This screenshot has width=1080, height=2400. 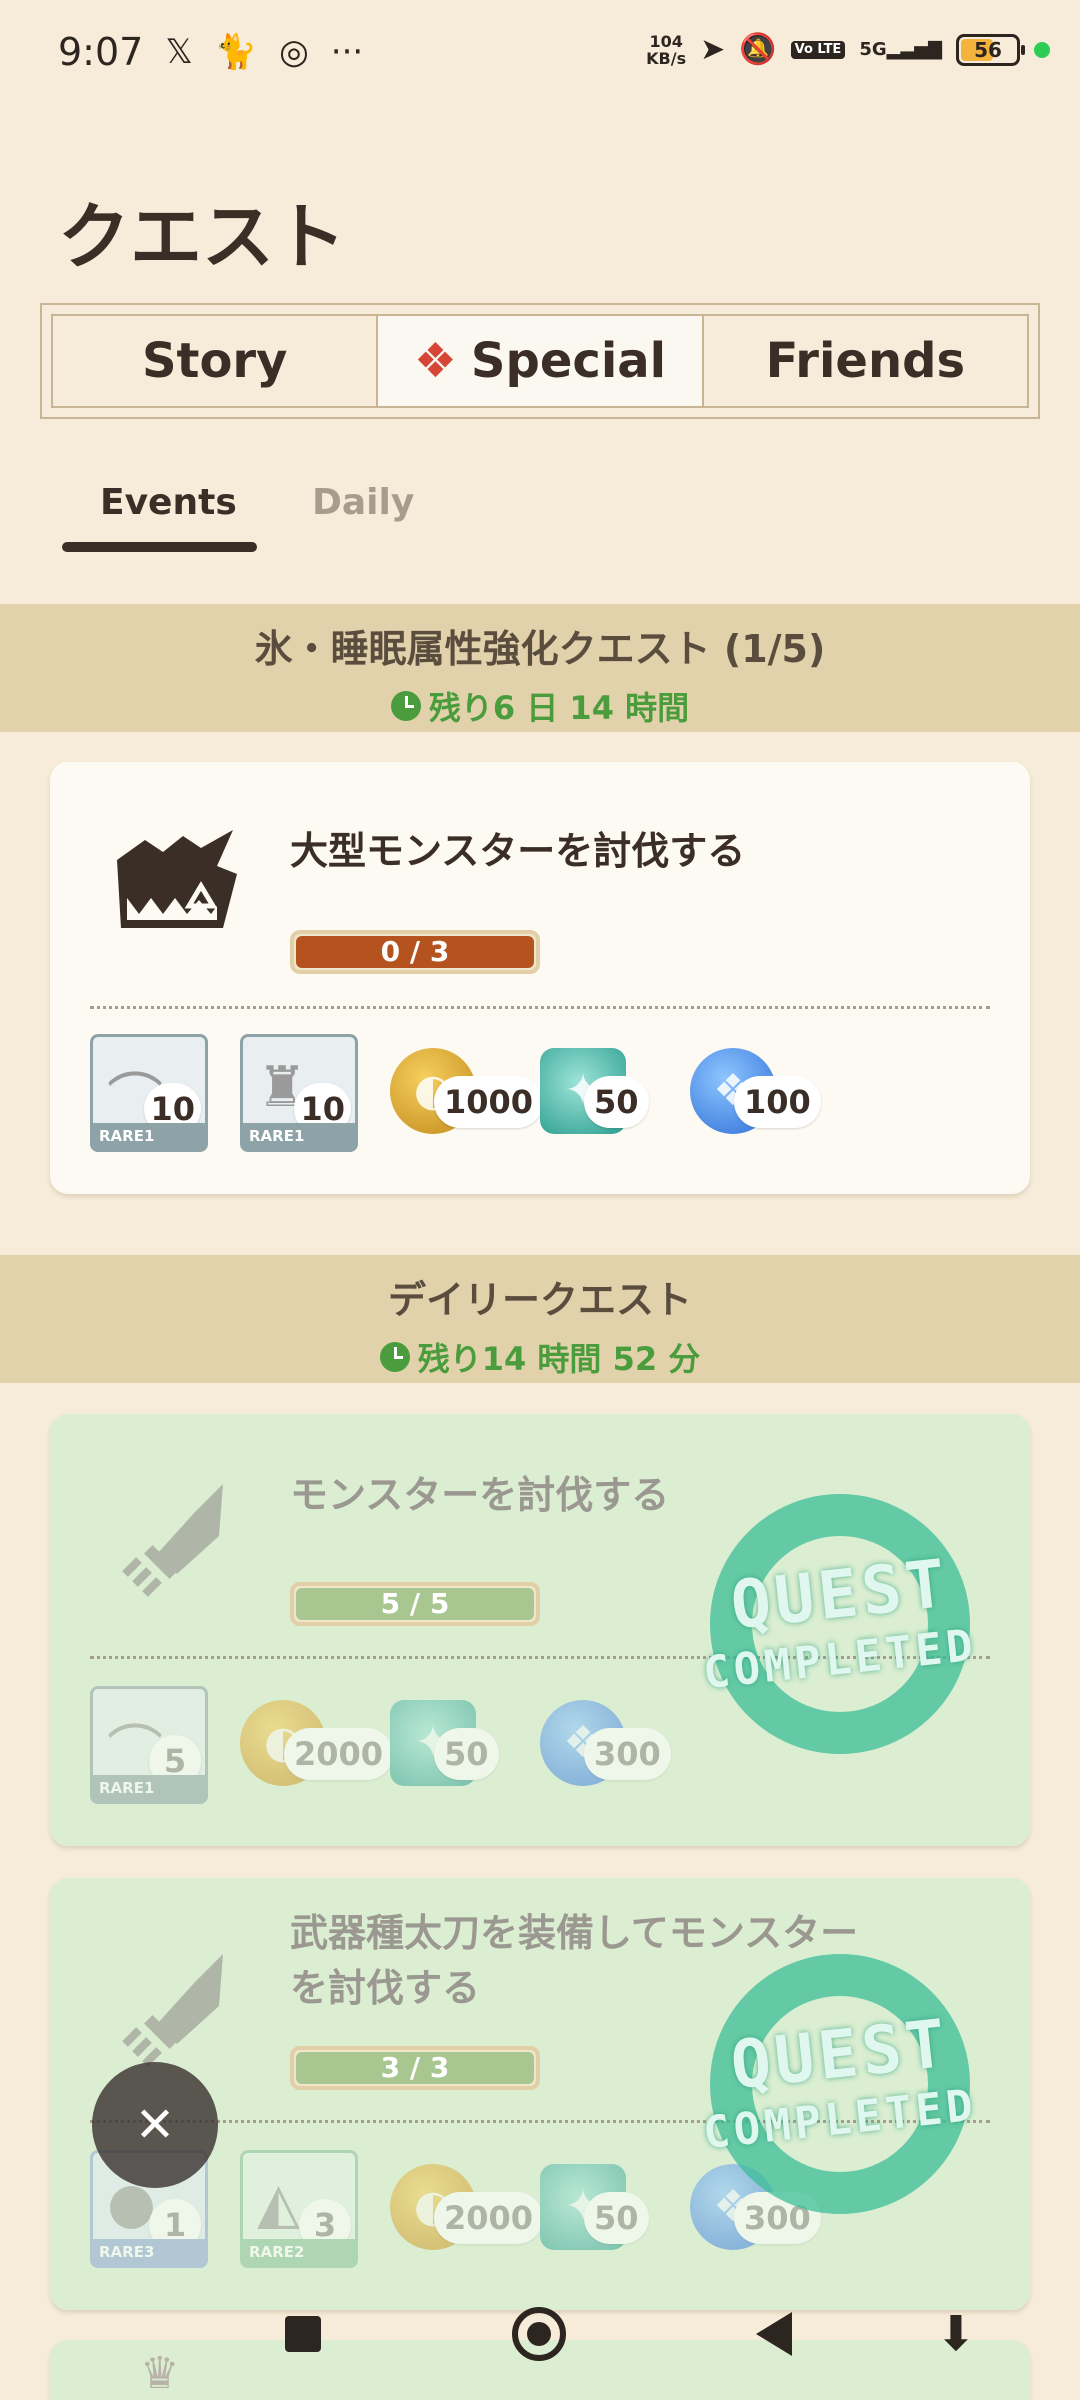 I want to click on large-monster-icon, so click(x=177, y=879).